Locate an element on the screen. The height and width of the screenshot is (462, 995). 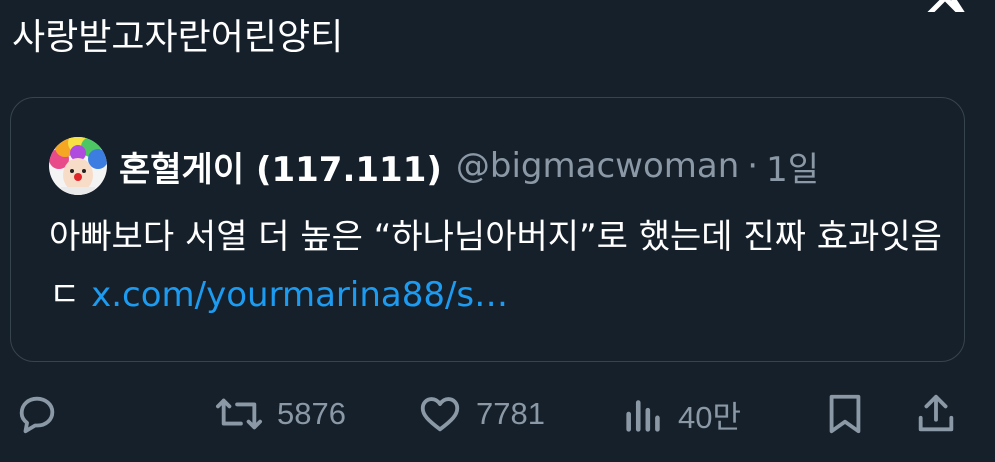
like-button: 7781 is located at coordinates (480, 414).